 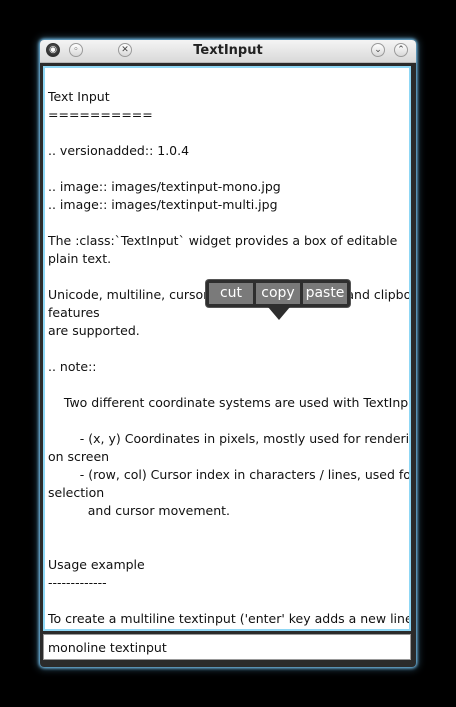 What do you see at coordinates (79, 96) in the screenshot?
I see `editor-line: Text Input` at bounding box center [79, 96].